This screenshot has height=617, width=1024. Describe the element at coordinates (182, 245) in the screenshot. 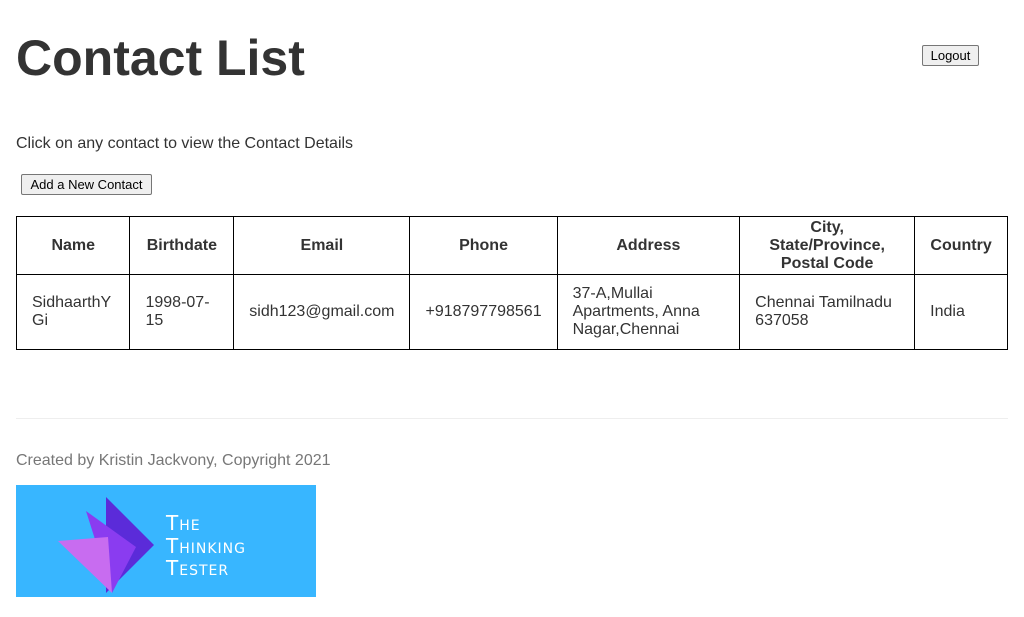

I see `column-header-birthdate: Birthdate` at that location.